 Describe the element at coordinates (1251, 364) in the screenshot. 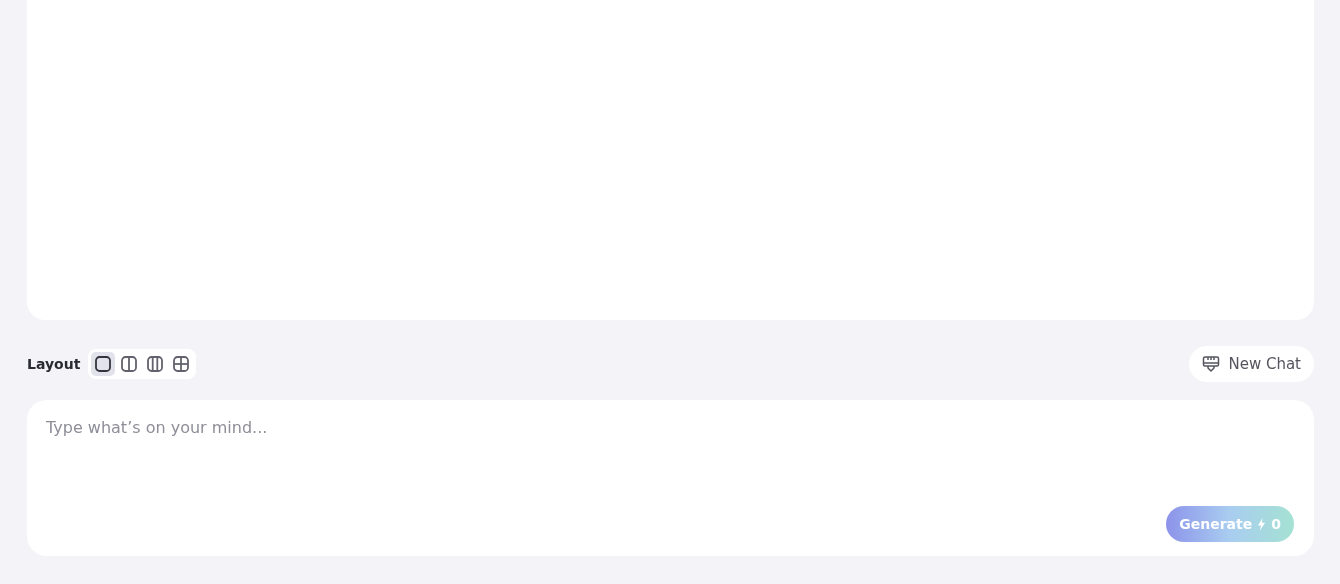

I see `new-chat-button: New Chat` at that location.